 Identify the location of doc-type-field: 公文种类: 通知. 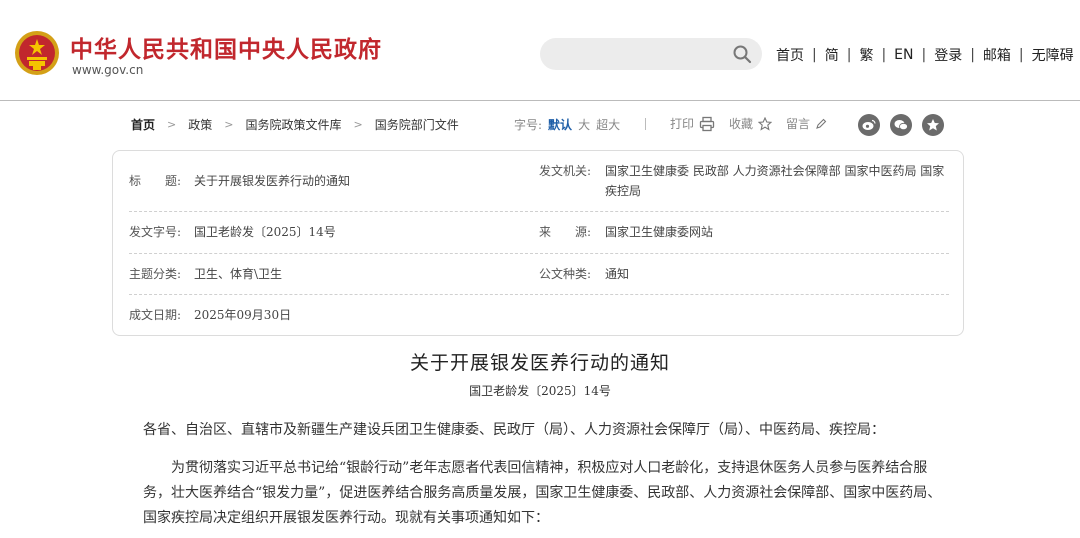
(584, 274).